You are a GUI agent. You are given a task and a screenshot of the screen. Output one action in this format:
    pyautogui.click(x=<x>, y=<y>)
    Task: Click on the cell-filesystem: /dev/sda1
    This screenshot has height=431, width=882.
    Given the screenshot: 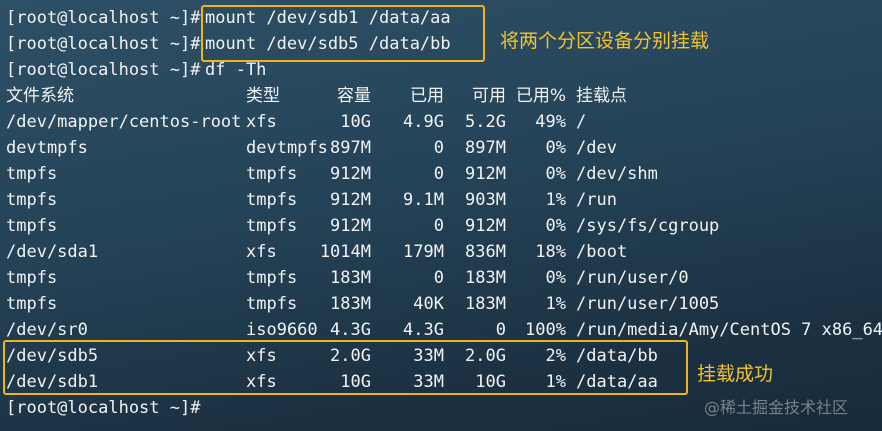 What is the action you would take?
    pyautogui.click(x=52, y=252)
    